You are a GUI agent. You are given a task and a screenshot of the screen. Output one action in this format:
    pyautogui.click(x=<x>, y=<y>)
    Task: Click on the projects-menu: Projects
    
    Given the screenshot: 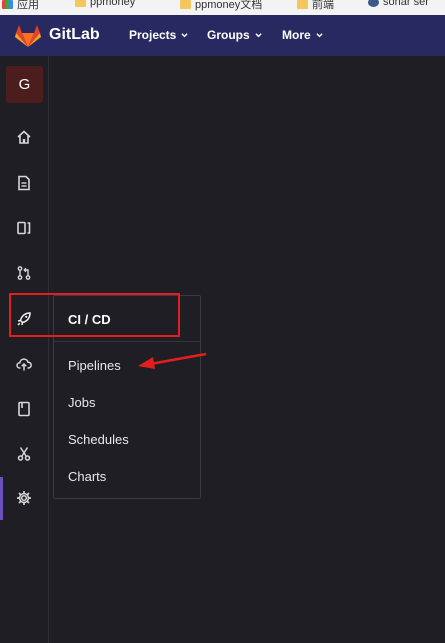 What is the action you would take?
    pyautogui.click(x=158, y=35)
    